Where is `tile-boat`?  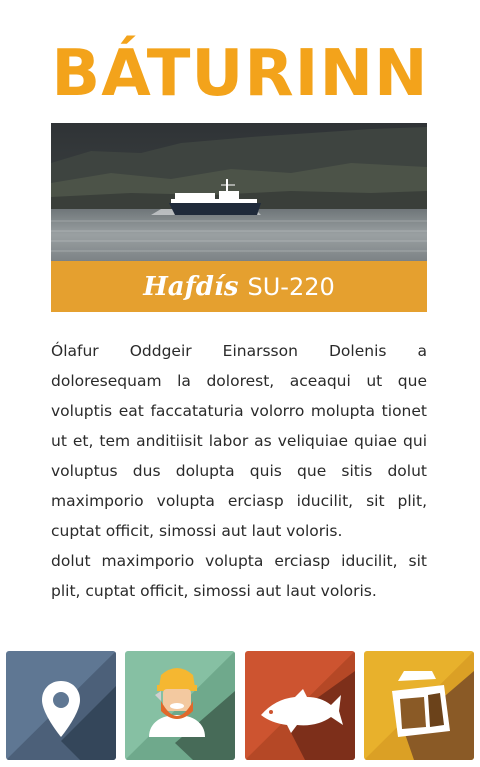 tile-boat is located at coordinates (419, 705).